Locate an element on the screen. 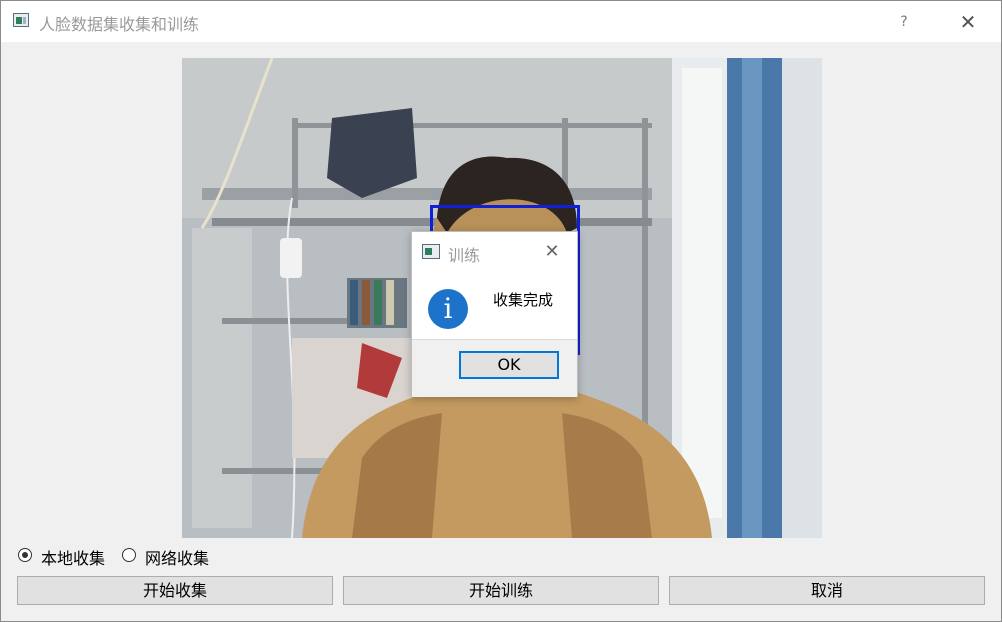 The height and width of the screenshot is (622, 1002). dialog-title: 训练 is located at coordinates (464, 255).